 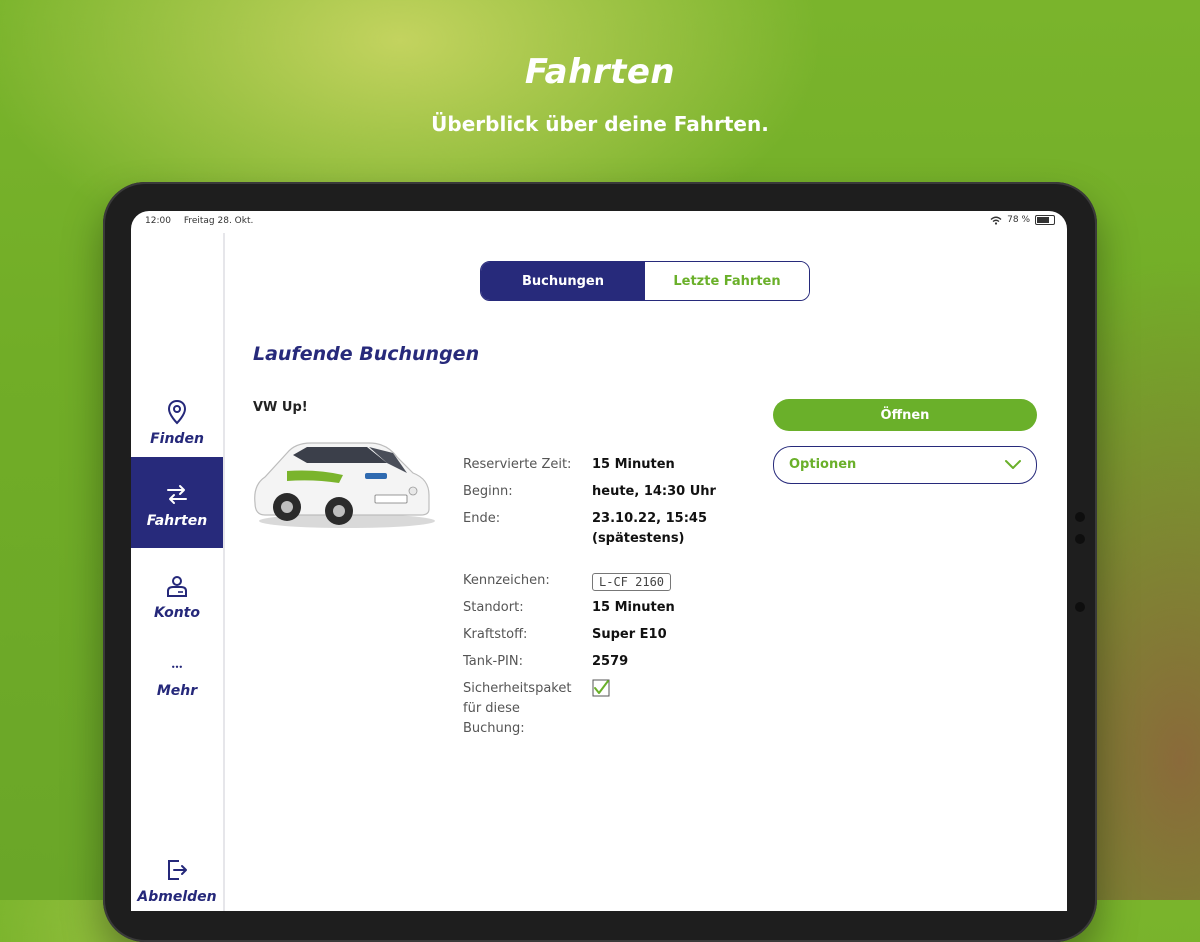 What do you see at coordinates (632, 582) in the screenshot?
I see `license-plate: L-CF 2160` at bounding box center [632, 582].